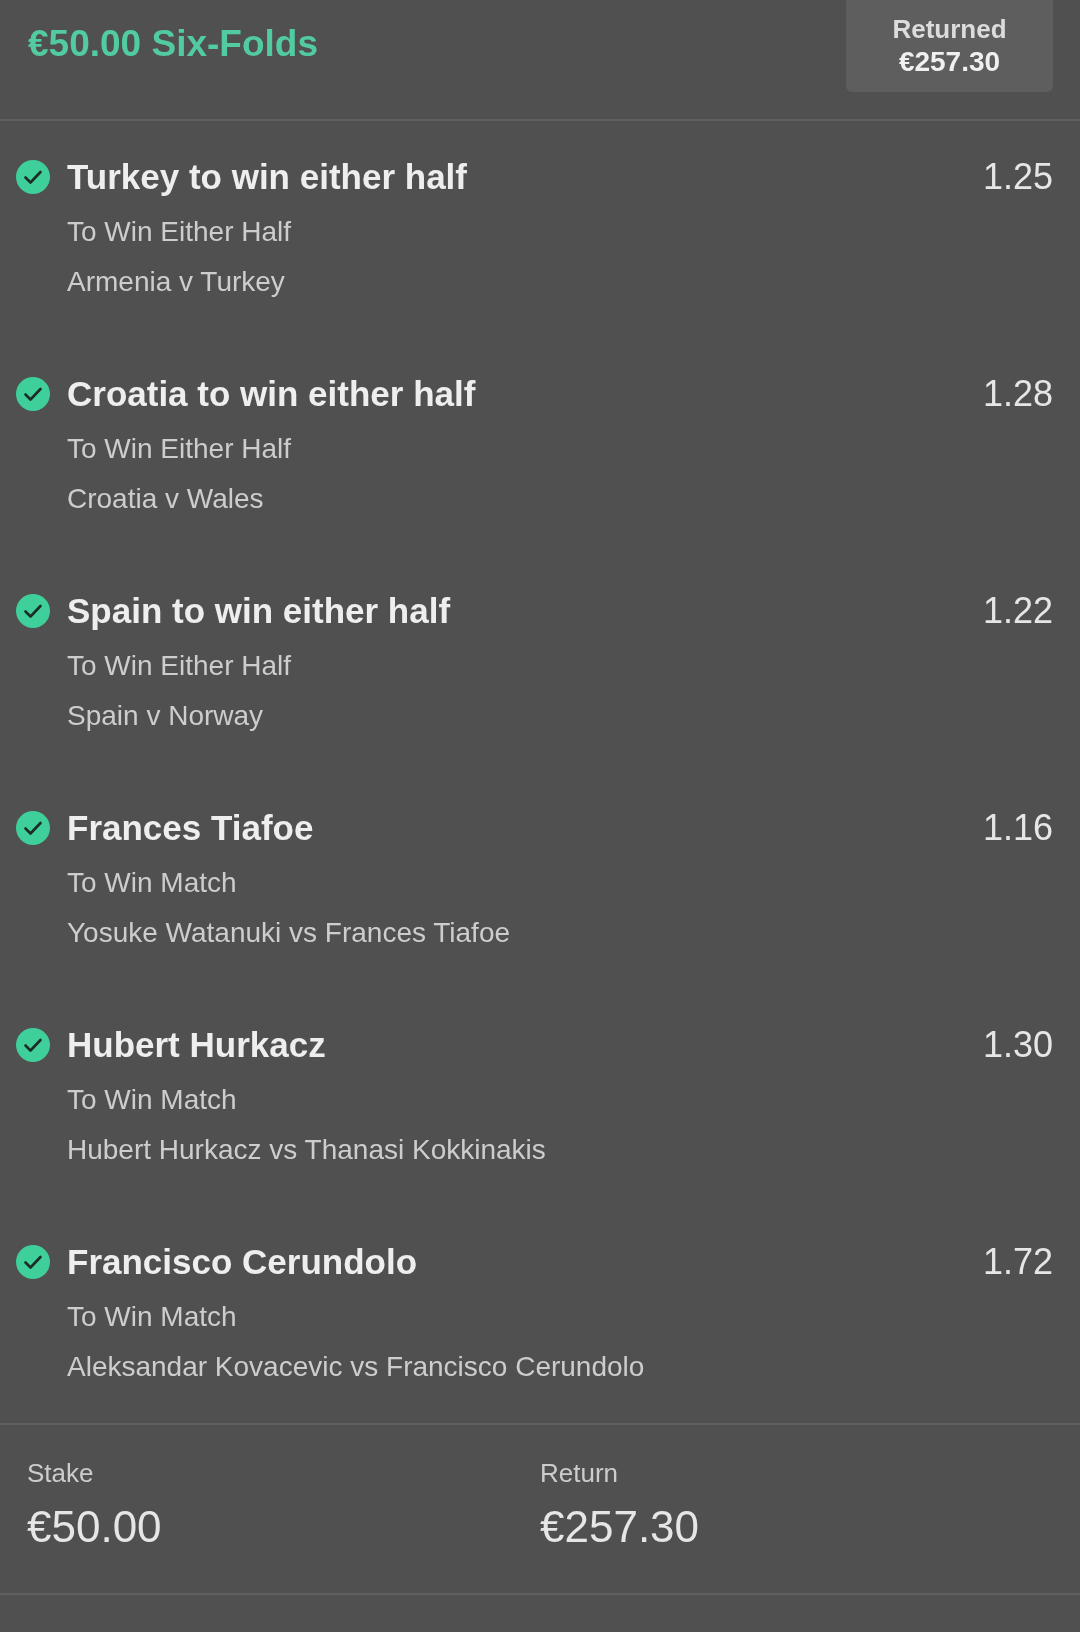 Image resolution: width=1080 pixels, height=1632 pixels. I want to click on event-name: Aleksandar Kovacevic vs Francisco Cerundolo, so click(356, 1367).